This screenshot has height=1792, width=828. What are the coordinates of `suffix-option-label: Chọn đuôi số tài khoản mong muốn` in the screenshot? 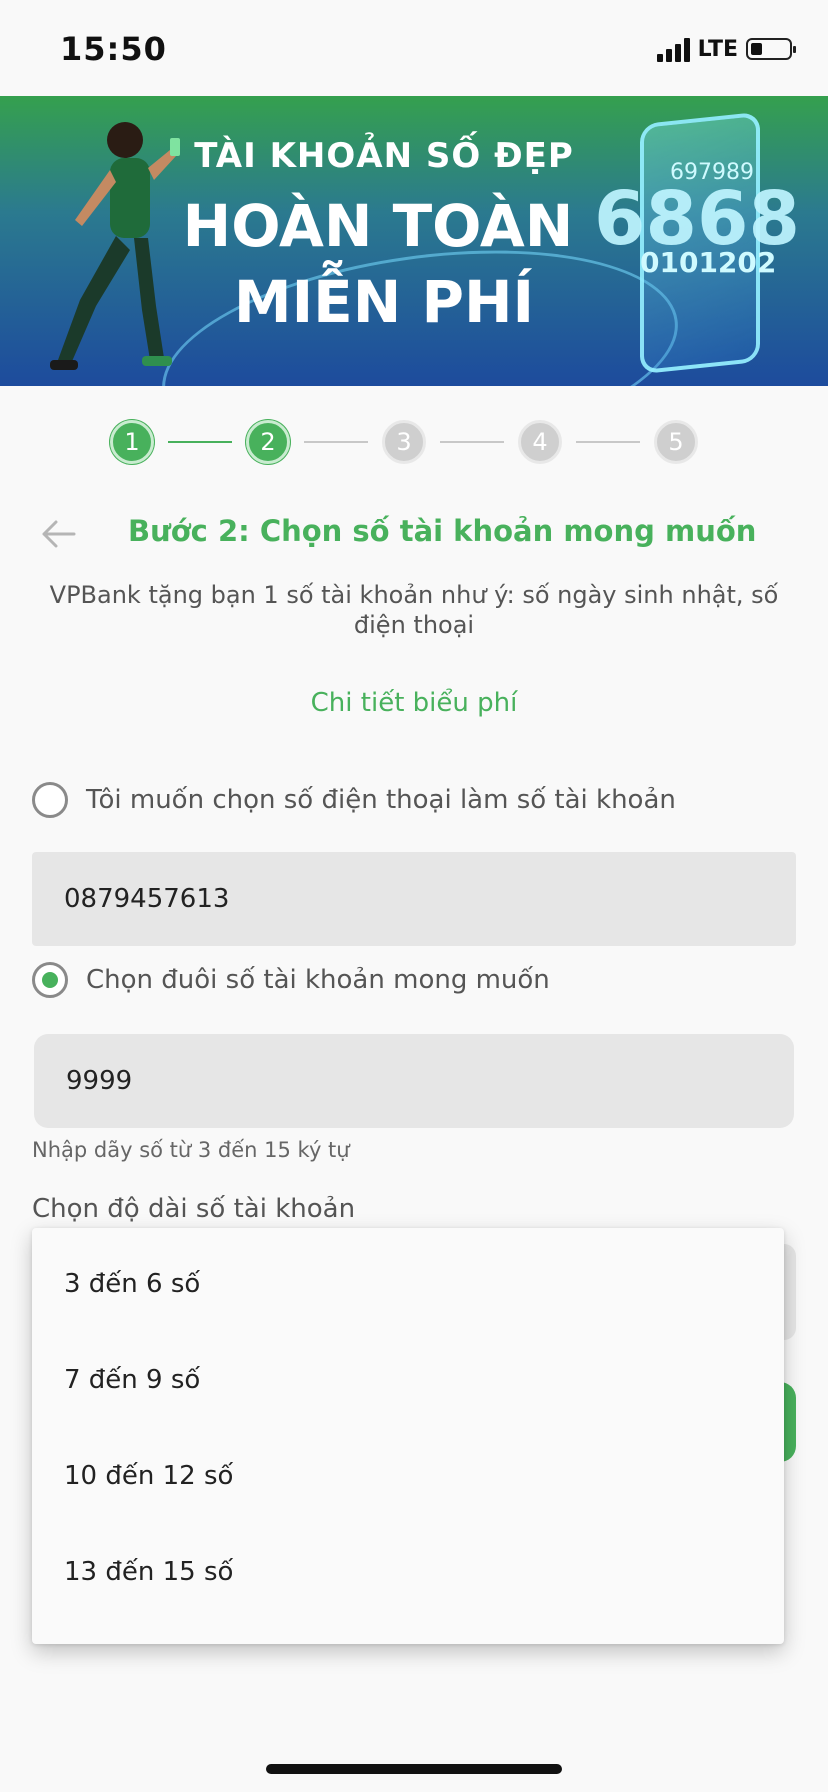 It's located at (318, 980).